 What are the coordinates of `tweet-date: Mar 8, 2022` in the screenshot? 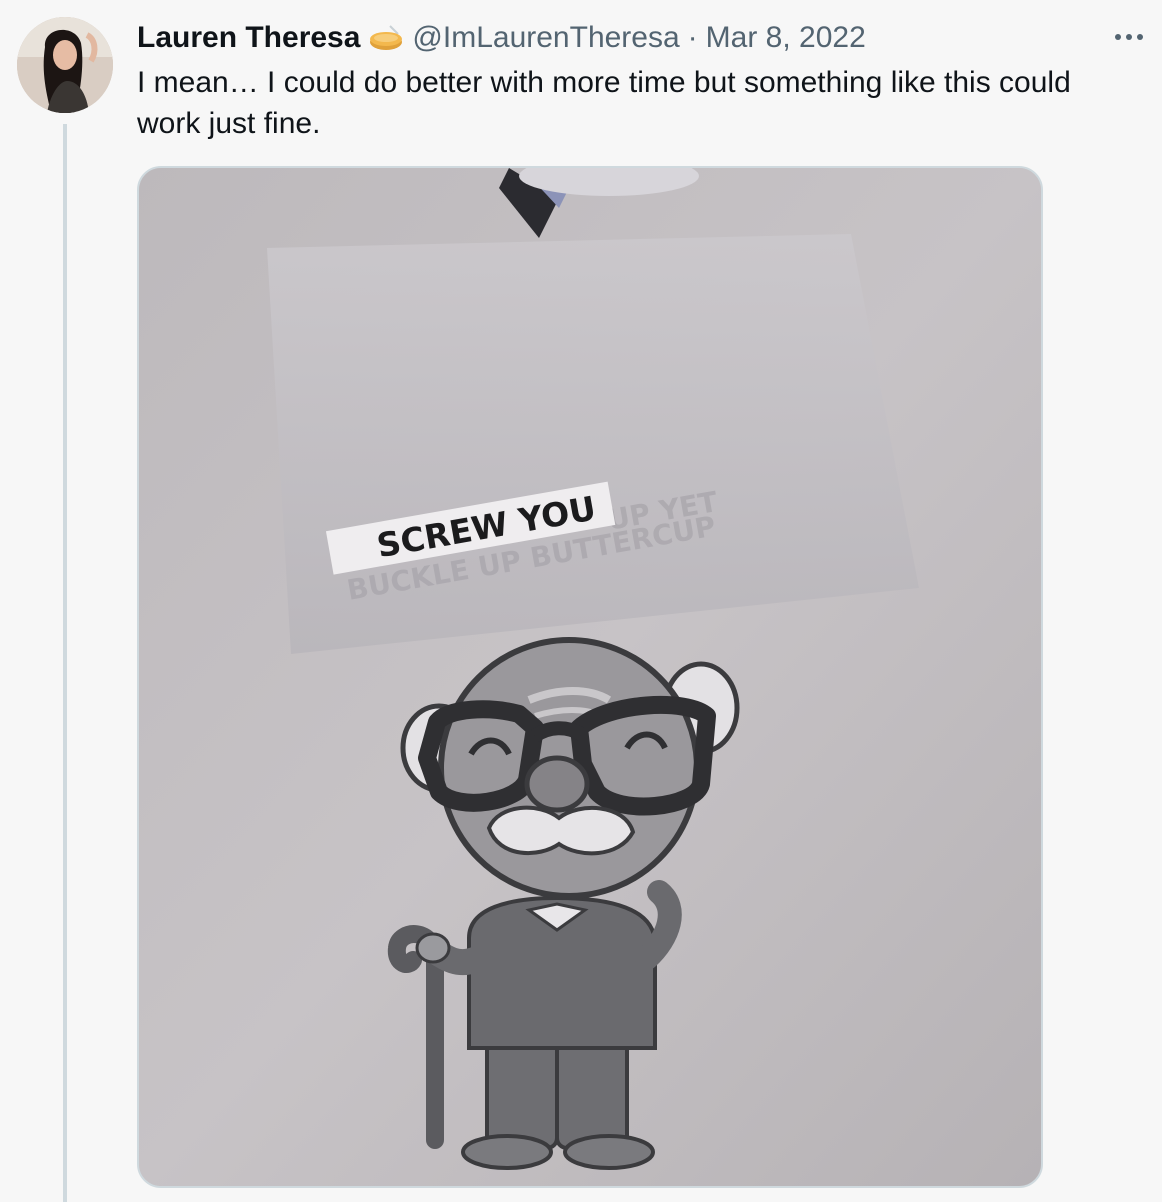 It's located at (786, 38).